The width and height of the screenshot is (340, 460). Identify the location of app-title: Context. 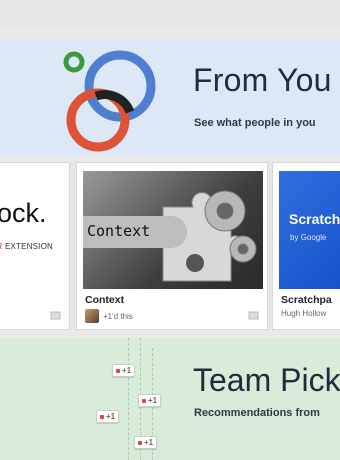
(104, 300).